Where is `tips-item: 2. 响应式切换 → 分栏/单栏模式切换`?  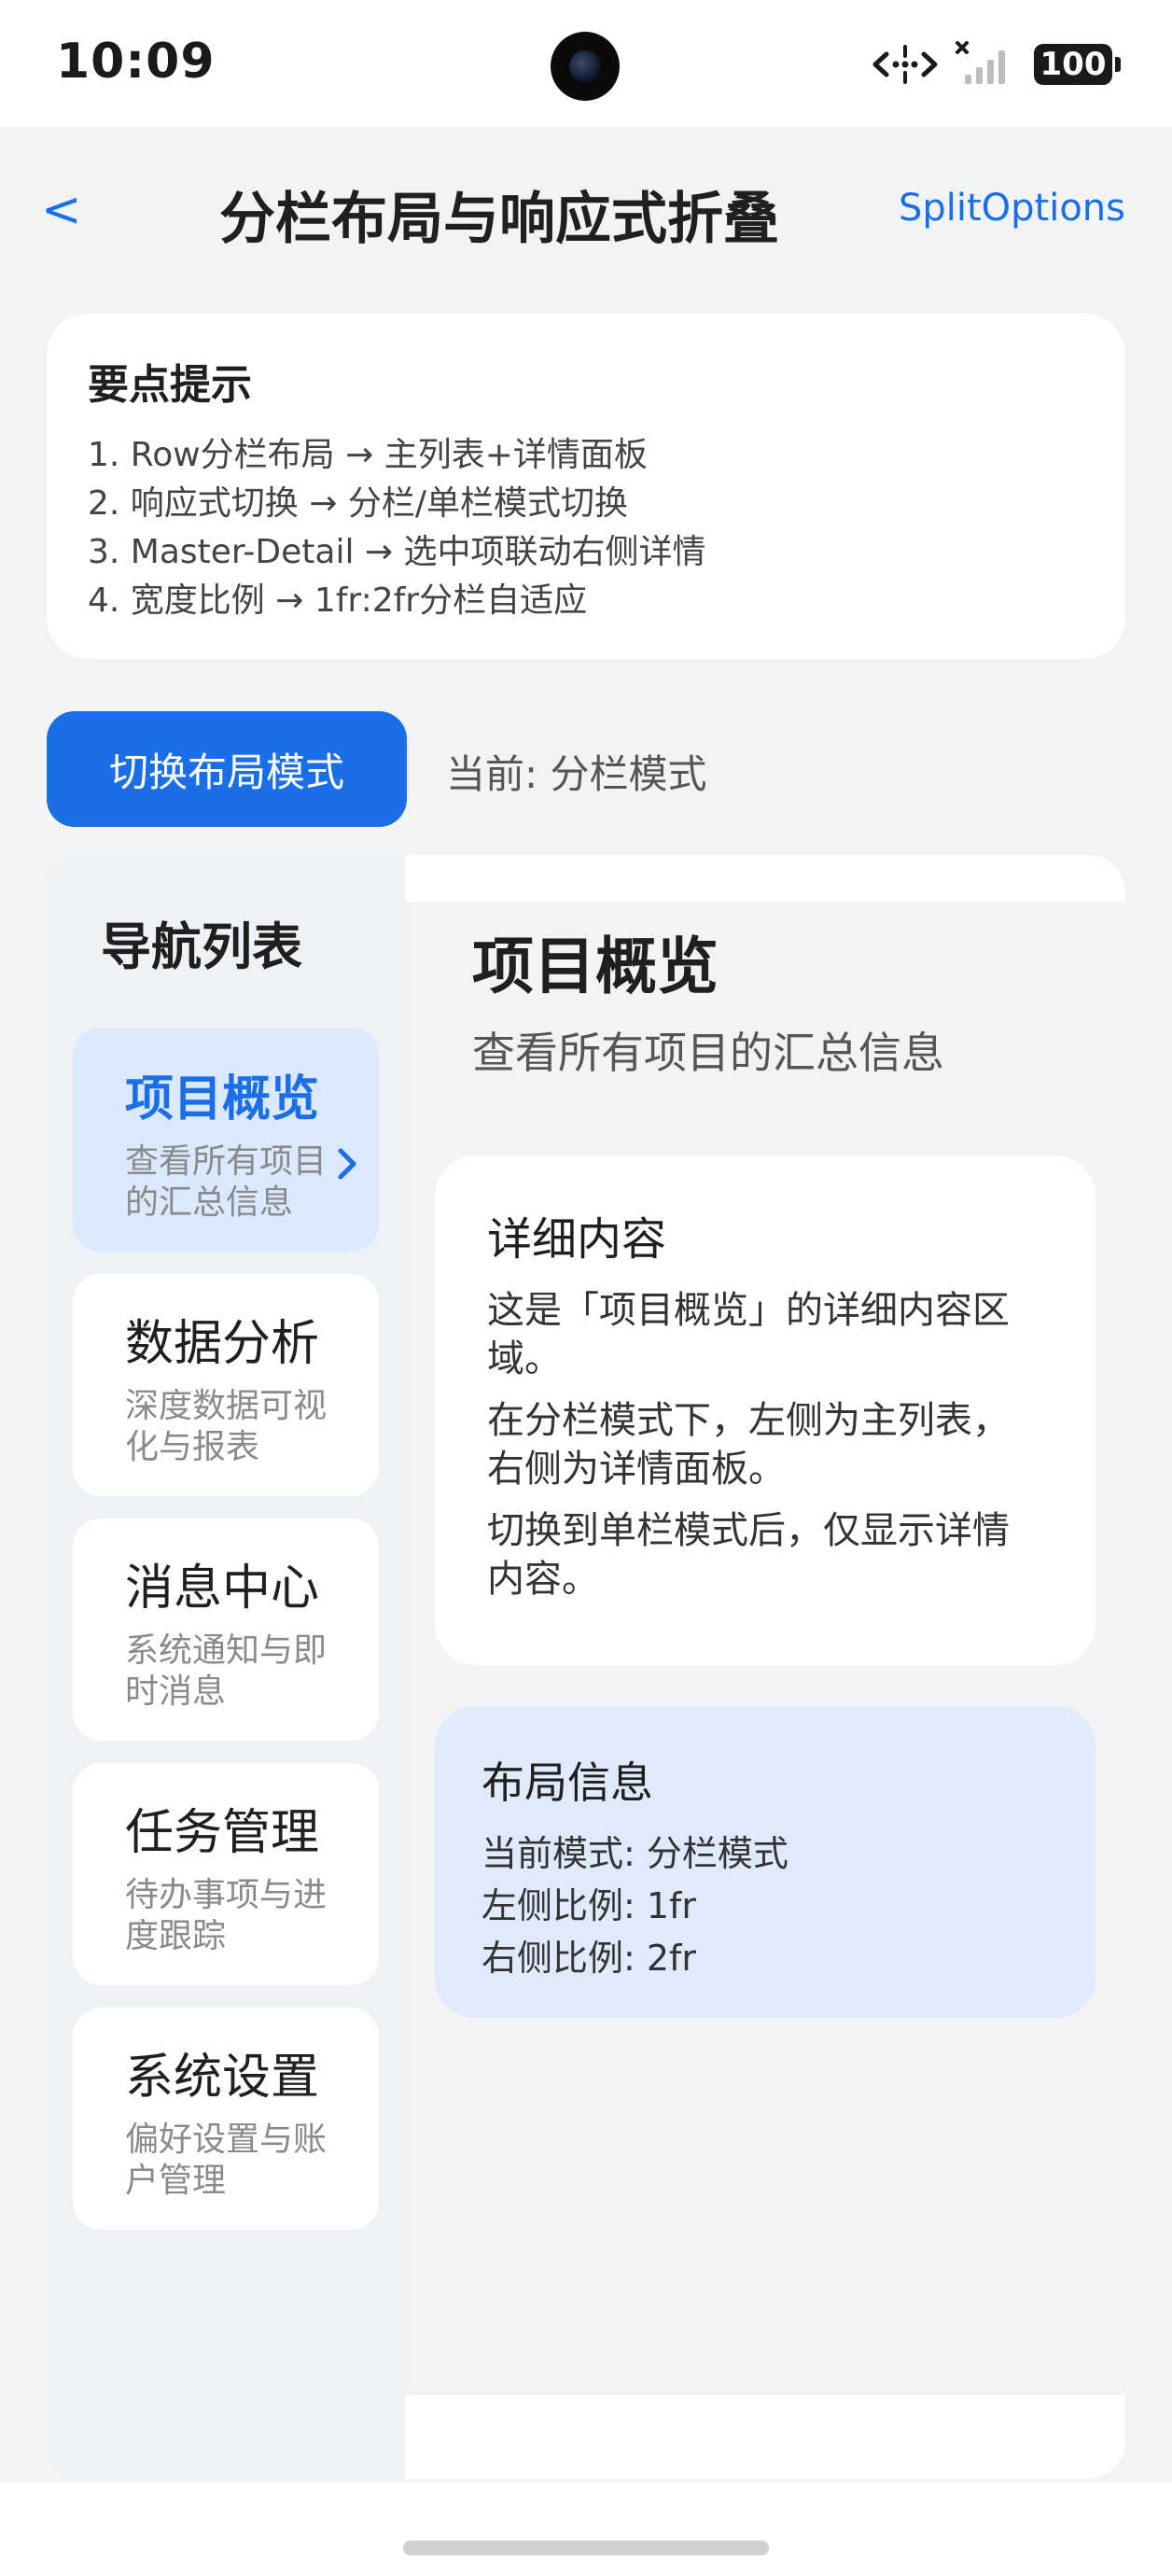 tips-item: 2. 响应式切换 → 分栏/单栏模式切换 is located at coordinates (358, 503).